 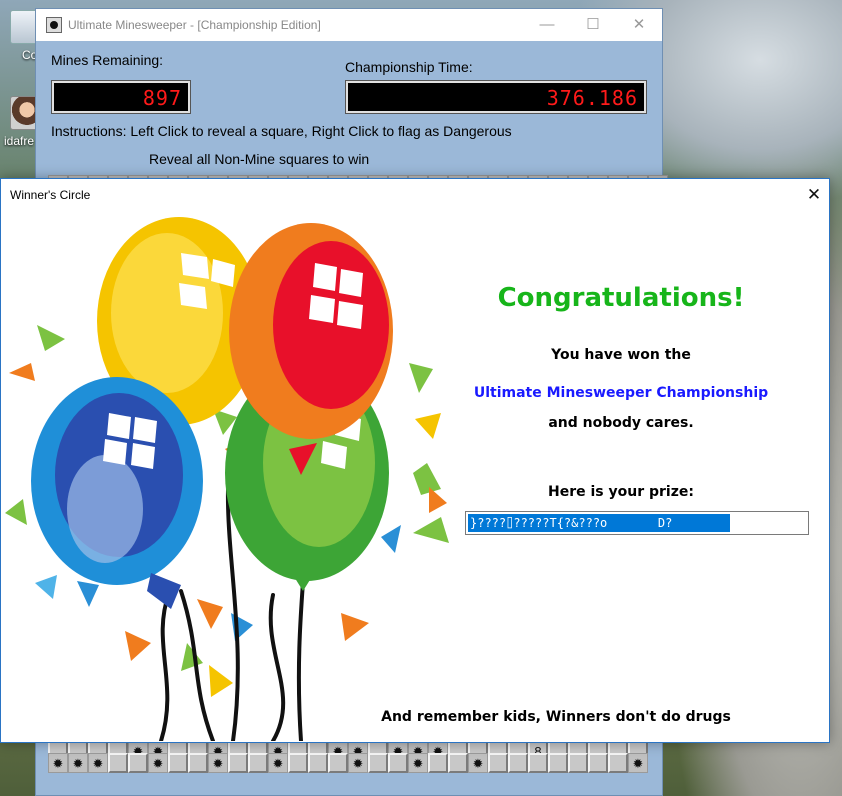 I want to click on minimize-button: —, so click(x=547, y=25).